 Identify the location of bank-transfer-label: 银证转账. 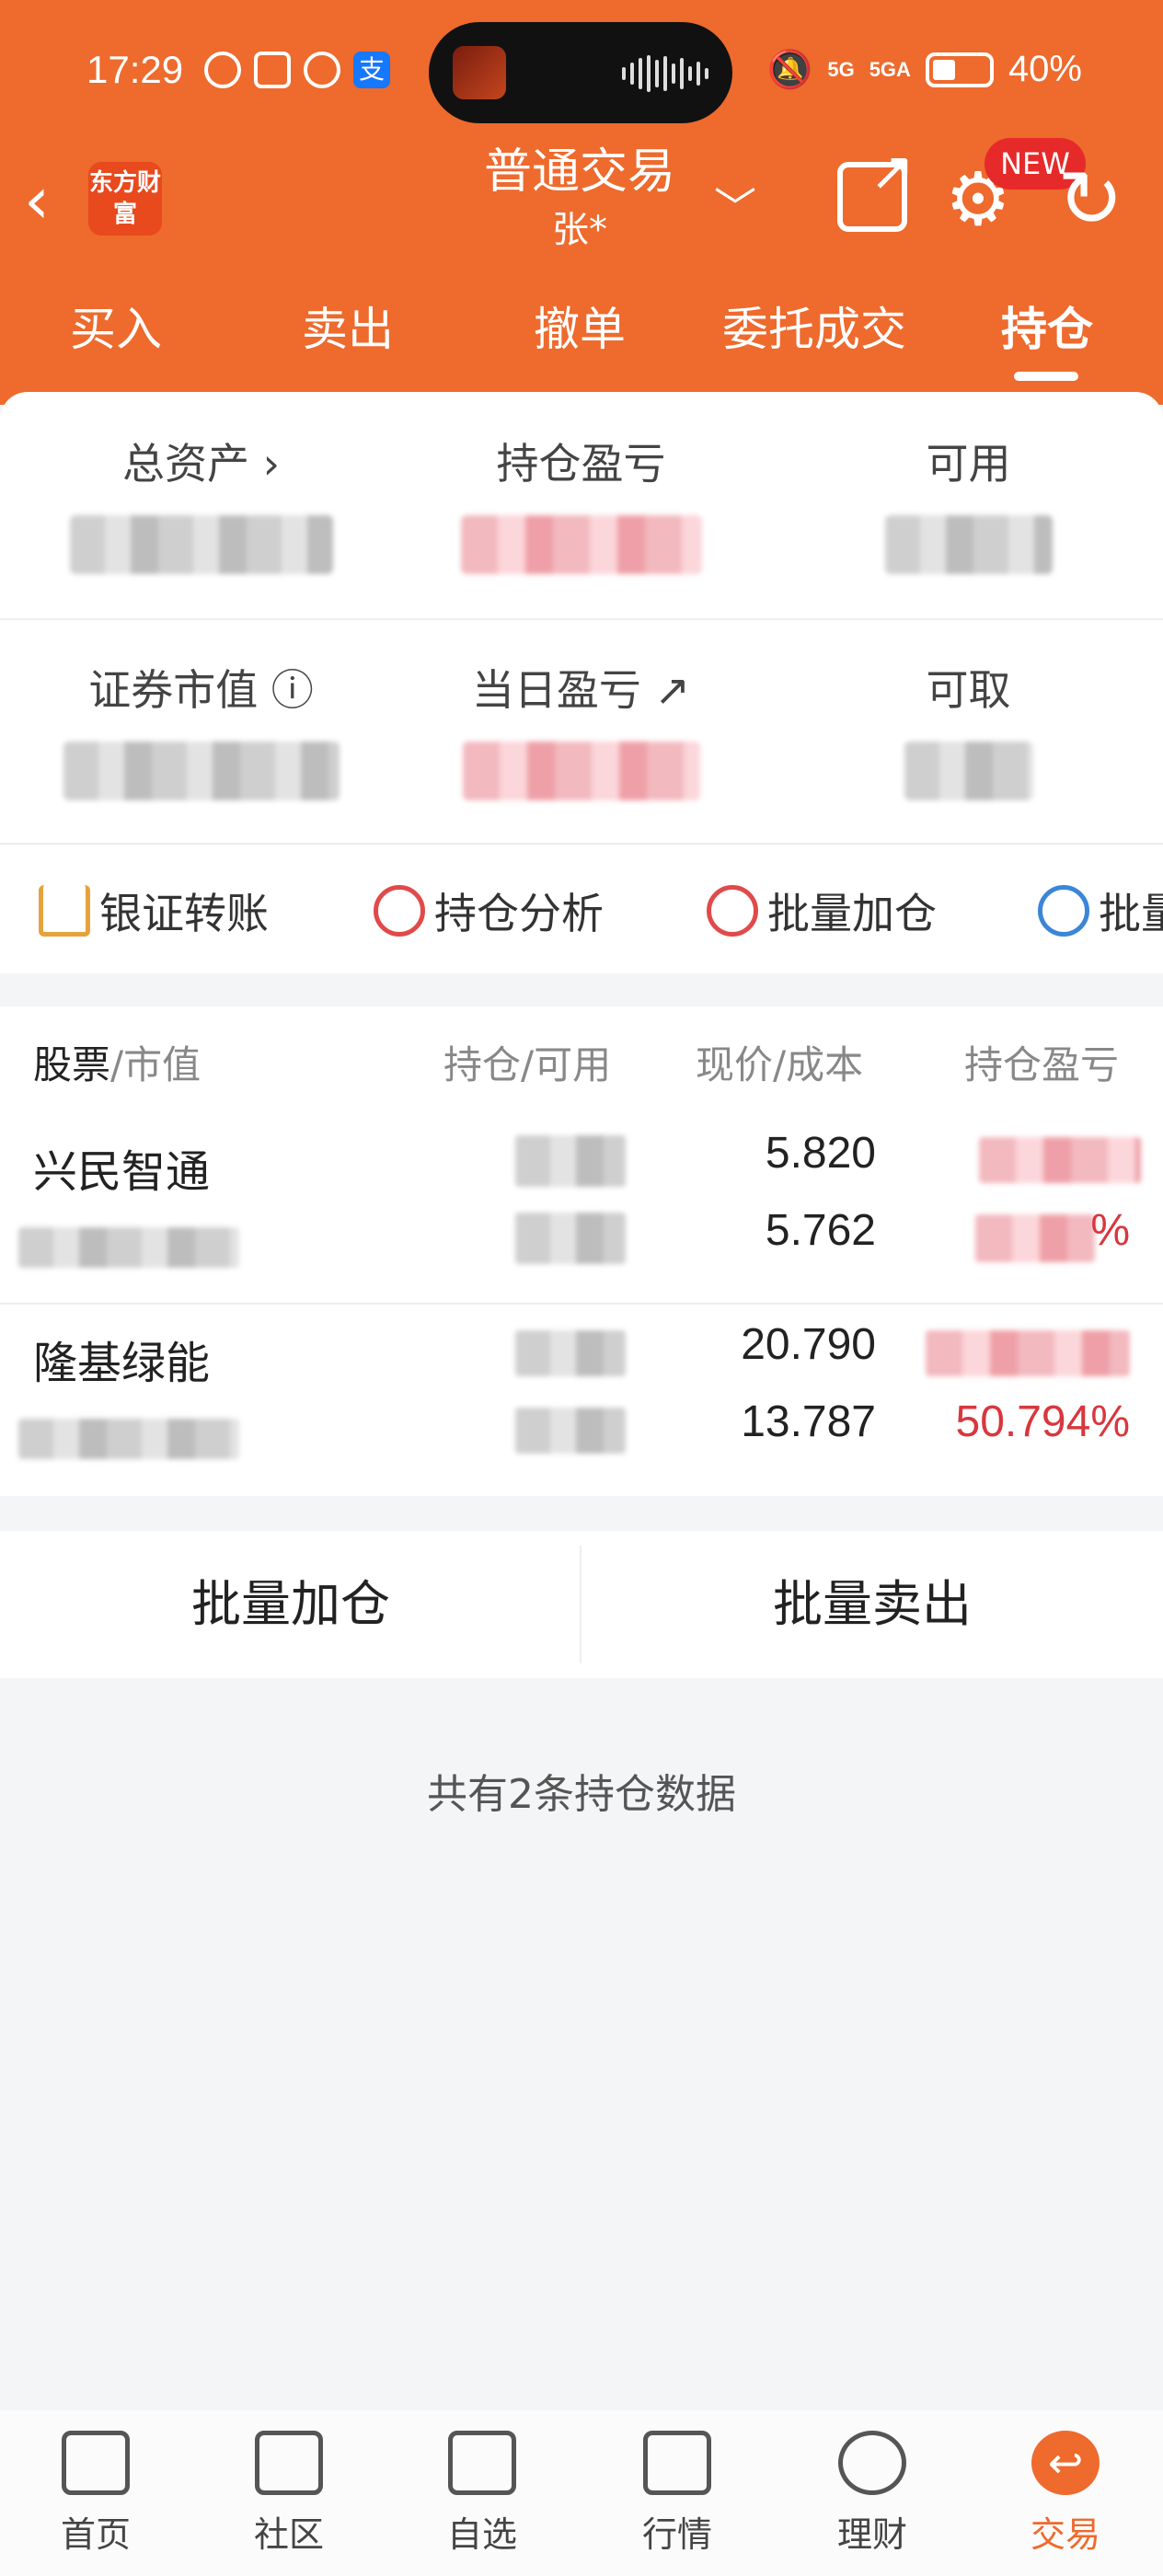
(184, 913).